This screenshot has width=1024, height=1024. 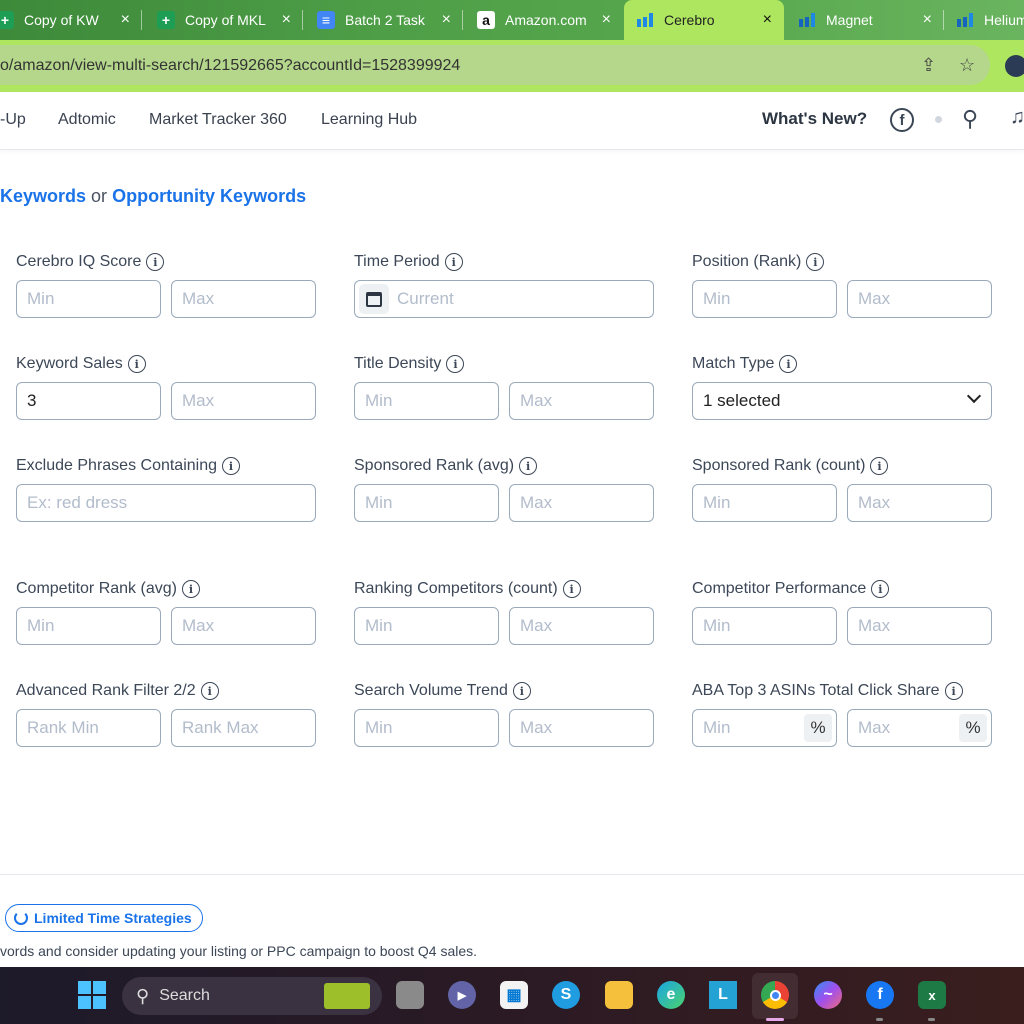 I want to click on max-input: Max%, so click(x=919, y=728).